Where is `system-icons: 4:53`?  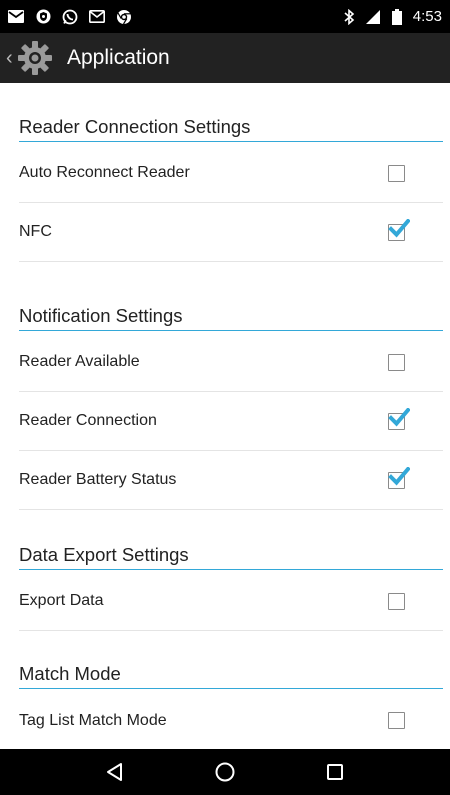 system-icons: 4:53 is located at coordinates (391, 16).